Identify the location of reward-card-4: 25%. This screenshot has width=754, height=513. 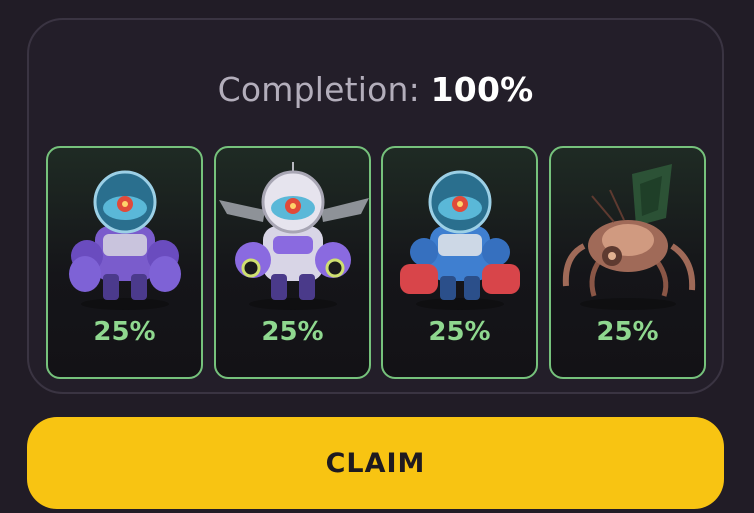
(627, 262).